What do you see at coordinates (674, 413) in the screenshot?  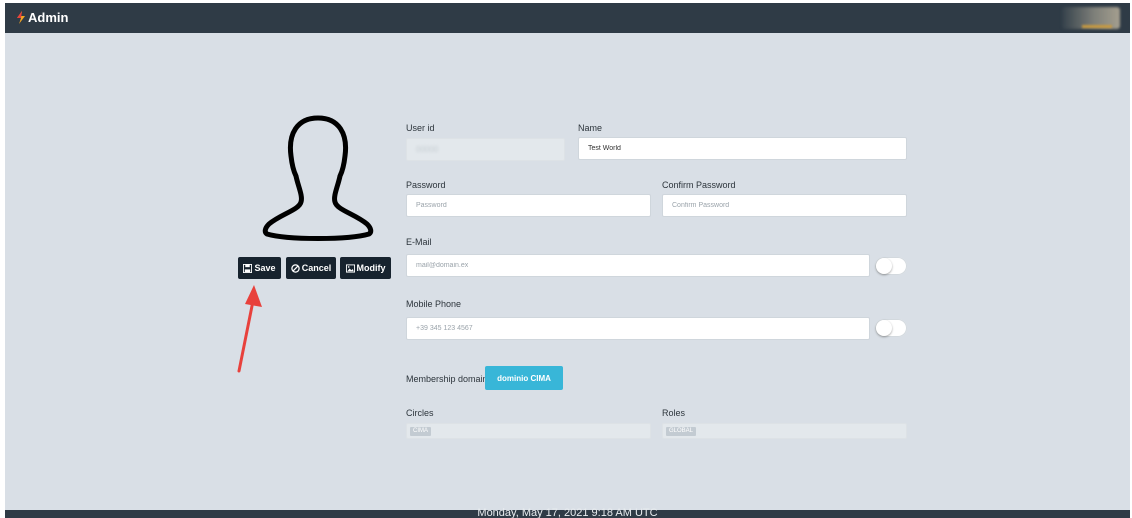 I see `roles-label: Roles` at bounding box center [674, 413].